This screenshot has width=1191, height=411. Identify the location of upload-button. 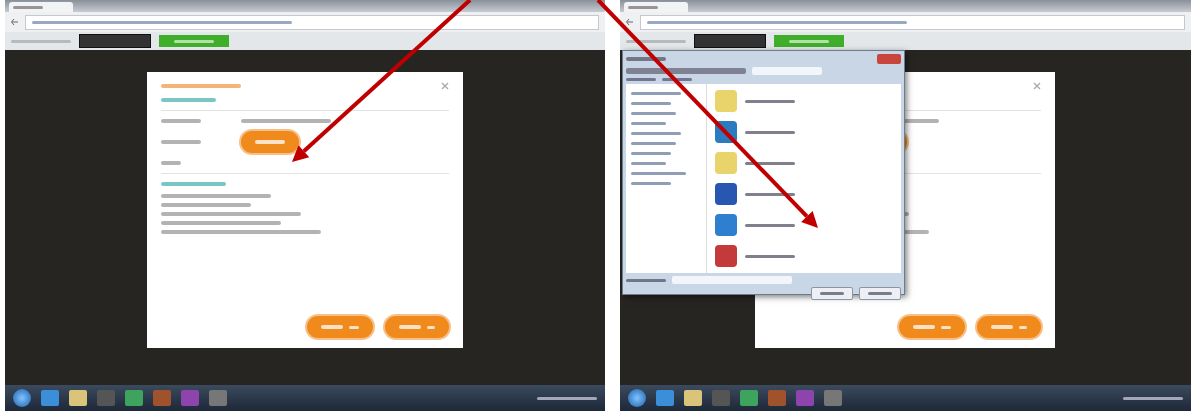
(270, 142).